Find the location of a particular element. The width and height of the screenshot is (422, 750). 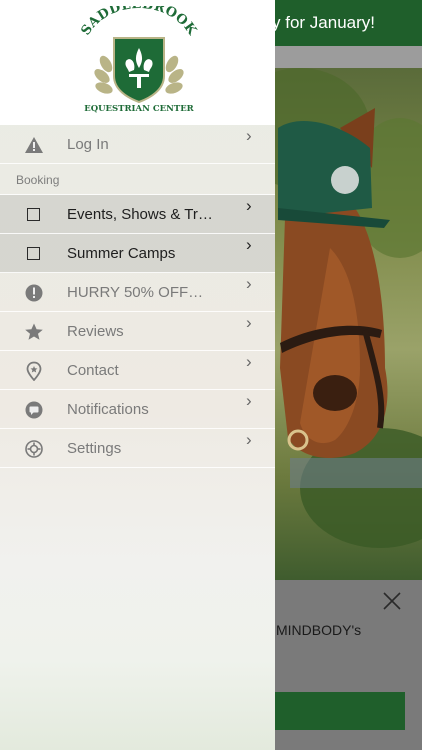

logo-top-text: SADDLEBROOK is located at coordinates (138, 22).